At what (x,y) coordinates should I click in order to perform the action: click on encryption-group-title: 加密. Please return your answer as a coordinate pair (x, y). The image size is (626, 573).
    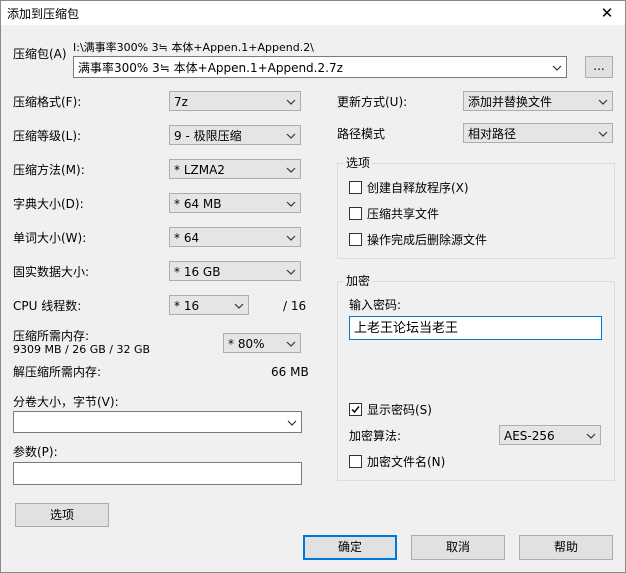
    Looking at the image, I should click on (358, 281).